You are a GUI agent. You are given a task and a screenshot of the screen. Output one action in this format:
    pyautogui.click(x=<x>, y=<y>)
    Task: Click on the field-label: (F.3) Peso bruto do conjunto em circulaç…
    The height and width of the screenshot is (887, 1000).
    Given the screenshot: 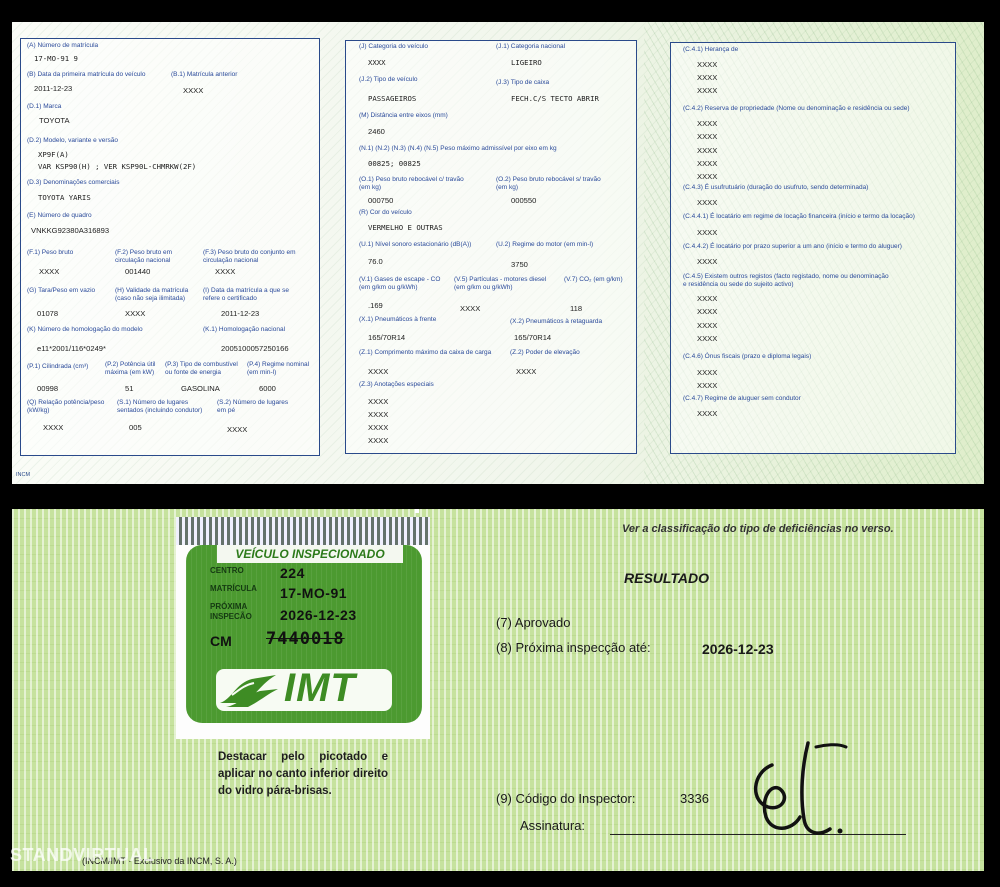 What is the action you would take?
    pyautogui.click(x=249, y=256)
    